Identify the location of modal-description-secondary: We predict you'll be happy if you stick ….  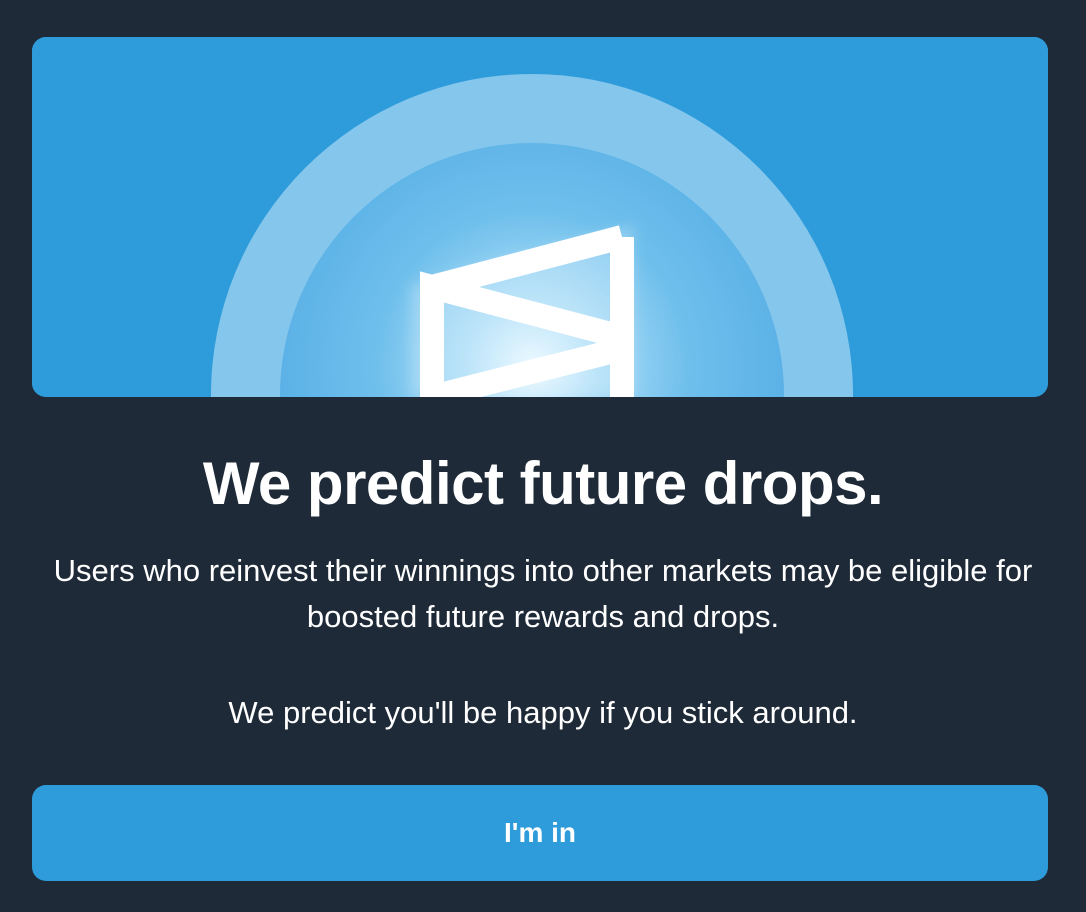
(543, 712).